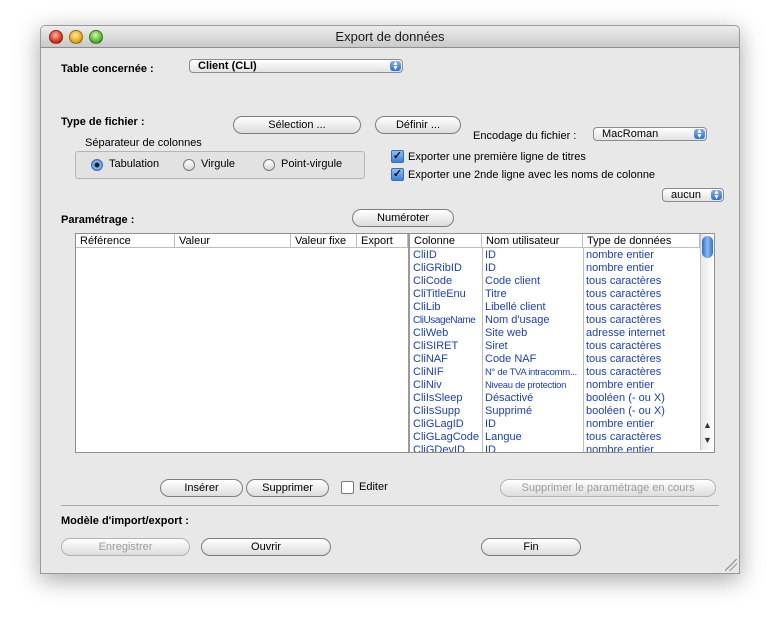 The width and height of the screenshot is (778, 627). What do you see at coordinates (556, 268) in the screenshot?
I see `table-row: CliGRibID ID nombre entier` at bounding box center [556, 268].